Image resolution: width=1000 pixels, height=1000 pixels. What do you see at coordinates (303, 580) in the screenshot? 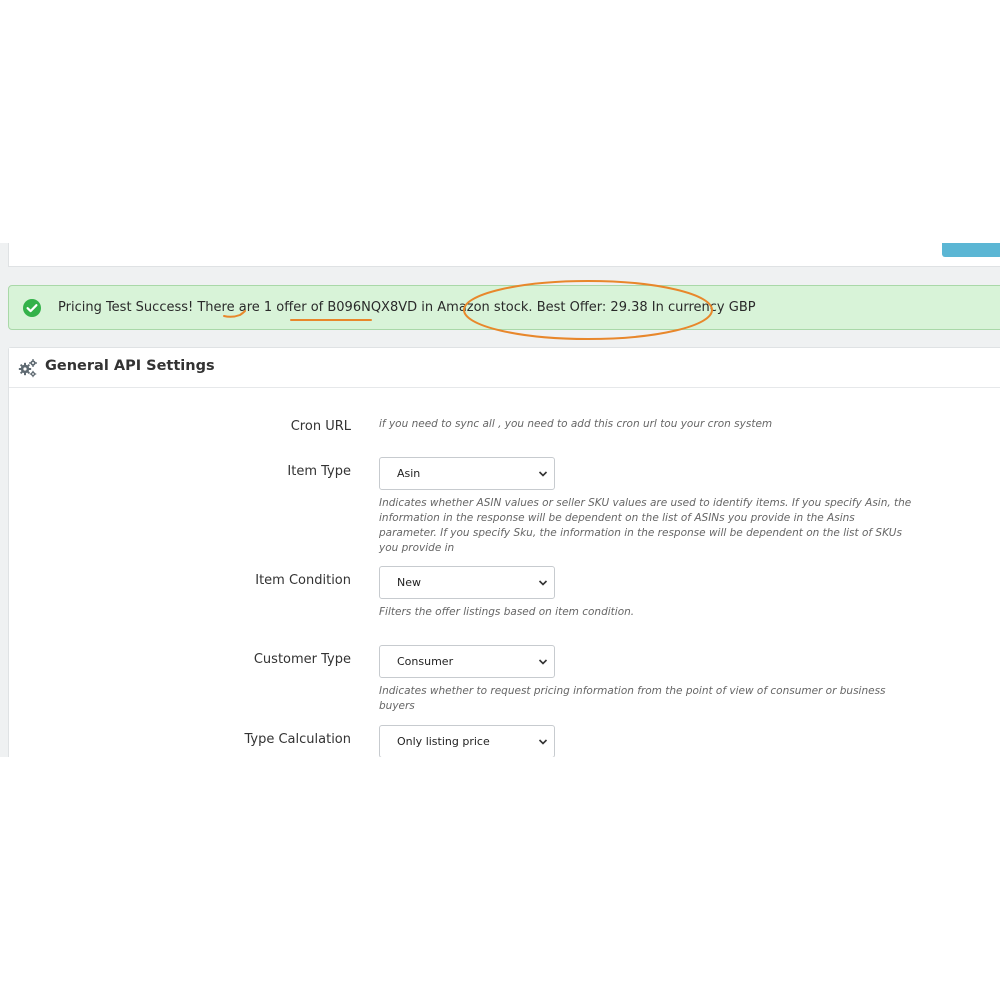
I see `item-condition-label: Item Condition` at bounding box center [303, 580].